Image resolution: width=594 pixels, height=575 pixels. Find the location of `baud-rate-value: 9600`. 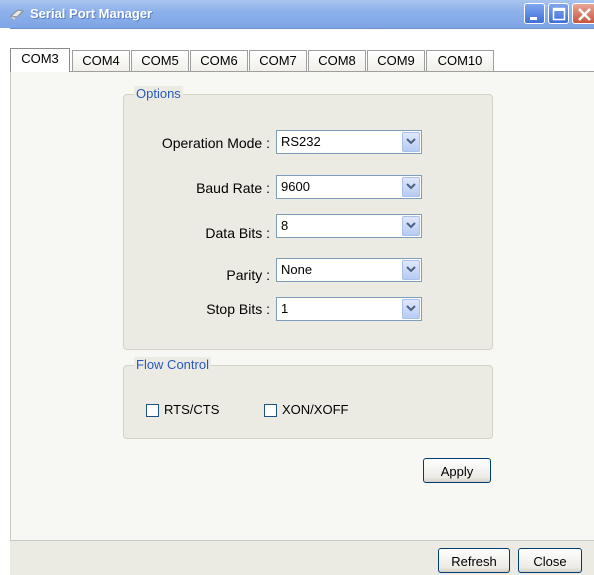

baud-rate-value: 9600 is located at coordinates (295, 186).